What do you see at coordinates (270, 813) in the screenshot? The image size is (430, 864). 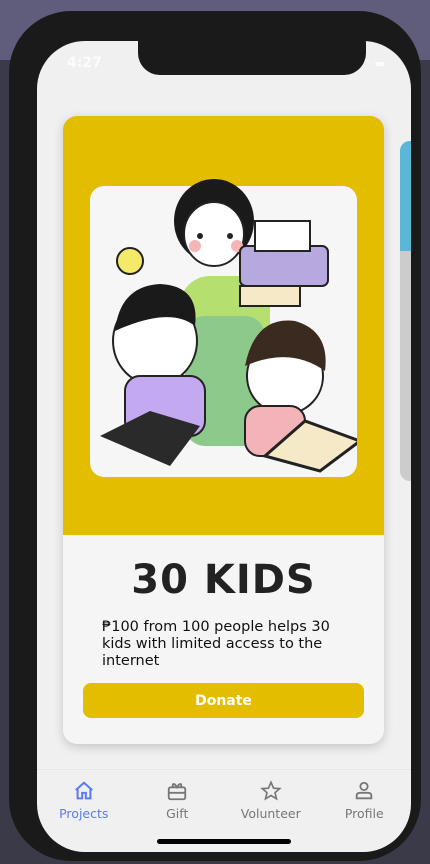 I see `tab-label: Volunteer` at bounding box center [270, 813].